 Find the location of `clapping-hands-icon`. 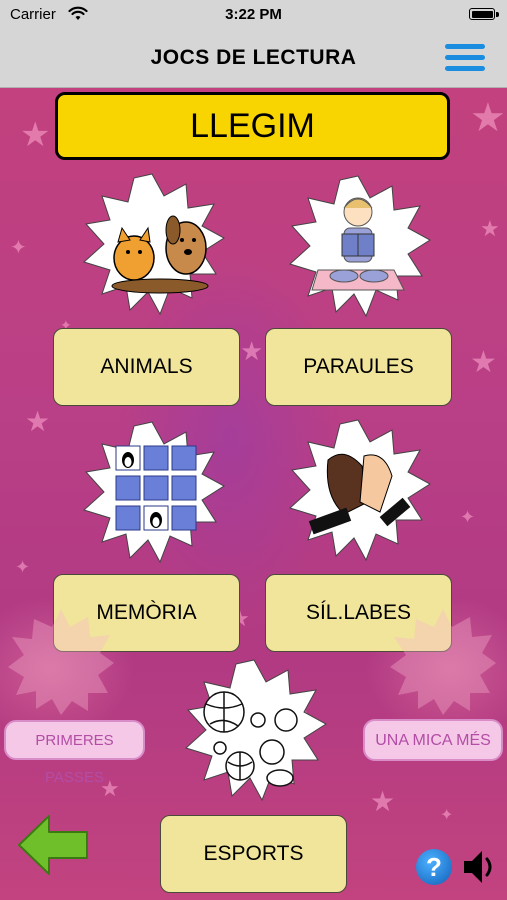

clapping-hands-icon is located at coordinates (358, 490).